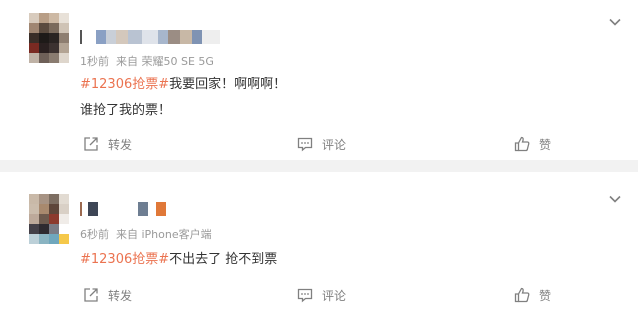 Image resolution: width=638 pixels, height=314 pixels. I want to click on post-source: 来自 iPhone客户端, so click(164, 234).